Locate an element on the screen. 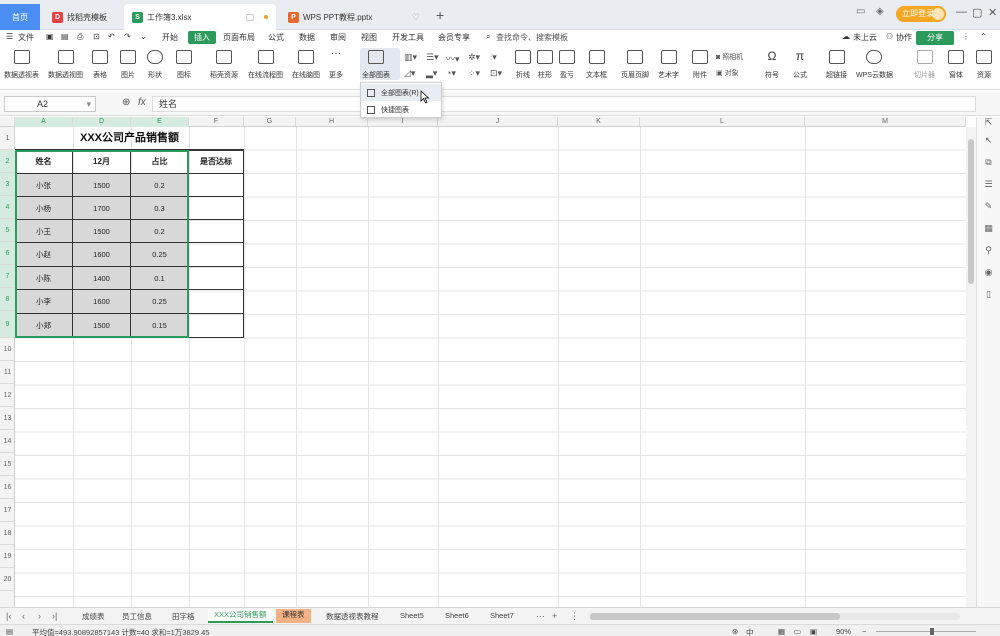 This screenshot has height=636, width=1000. textbox-button: 文本框 is located at coordinates (596, 65).